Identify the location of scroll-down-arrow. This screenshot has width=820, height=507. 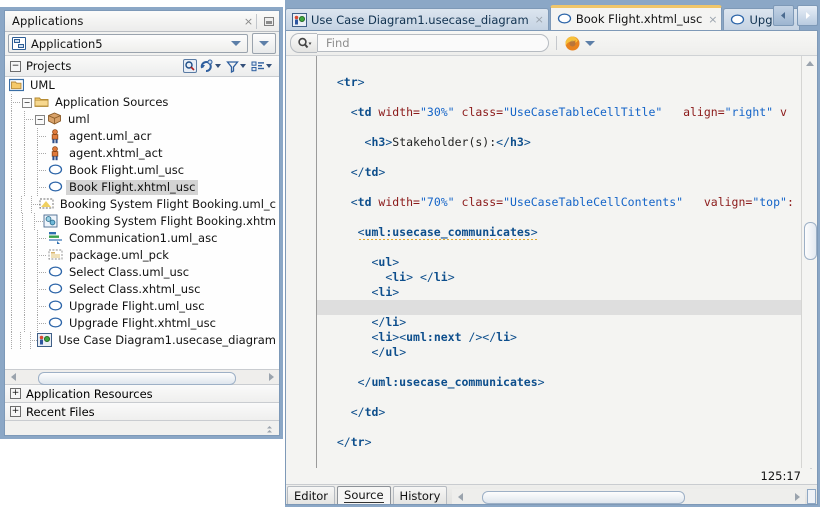
(811, 473).